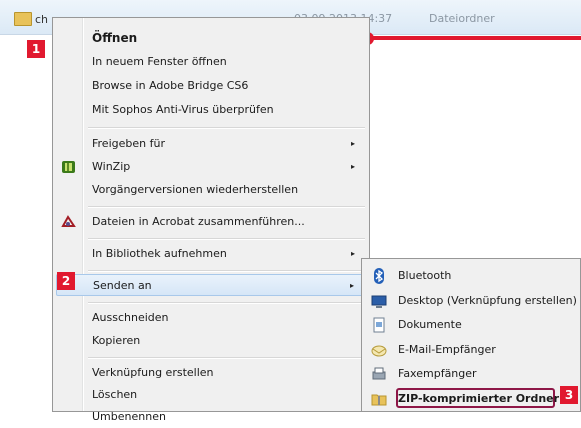 The image size is (581, 428). What do you see at coordinates (122, 285) in the screenshot?
I see `menu-item-label: Senden an` at bounding box center [122, 285].